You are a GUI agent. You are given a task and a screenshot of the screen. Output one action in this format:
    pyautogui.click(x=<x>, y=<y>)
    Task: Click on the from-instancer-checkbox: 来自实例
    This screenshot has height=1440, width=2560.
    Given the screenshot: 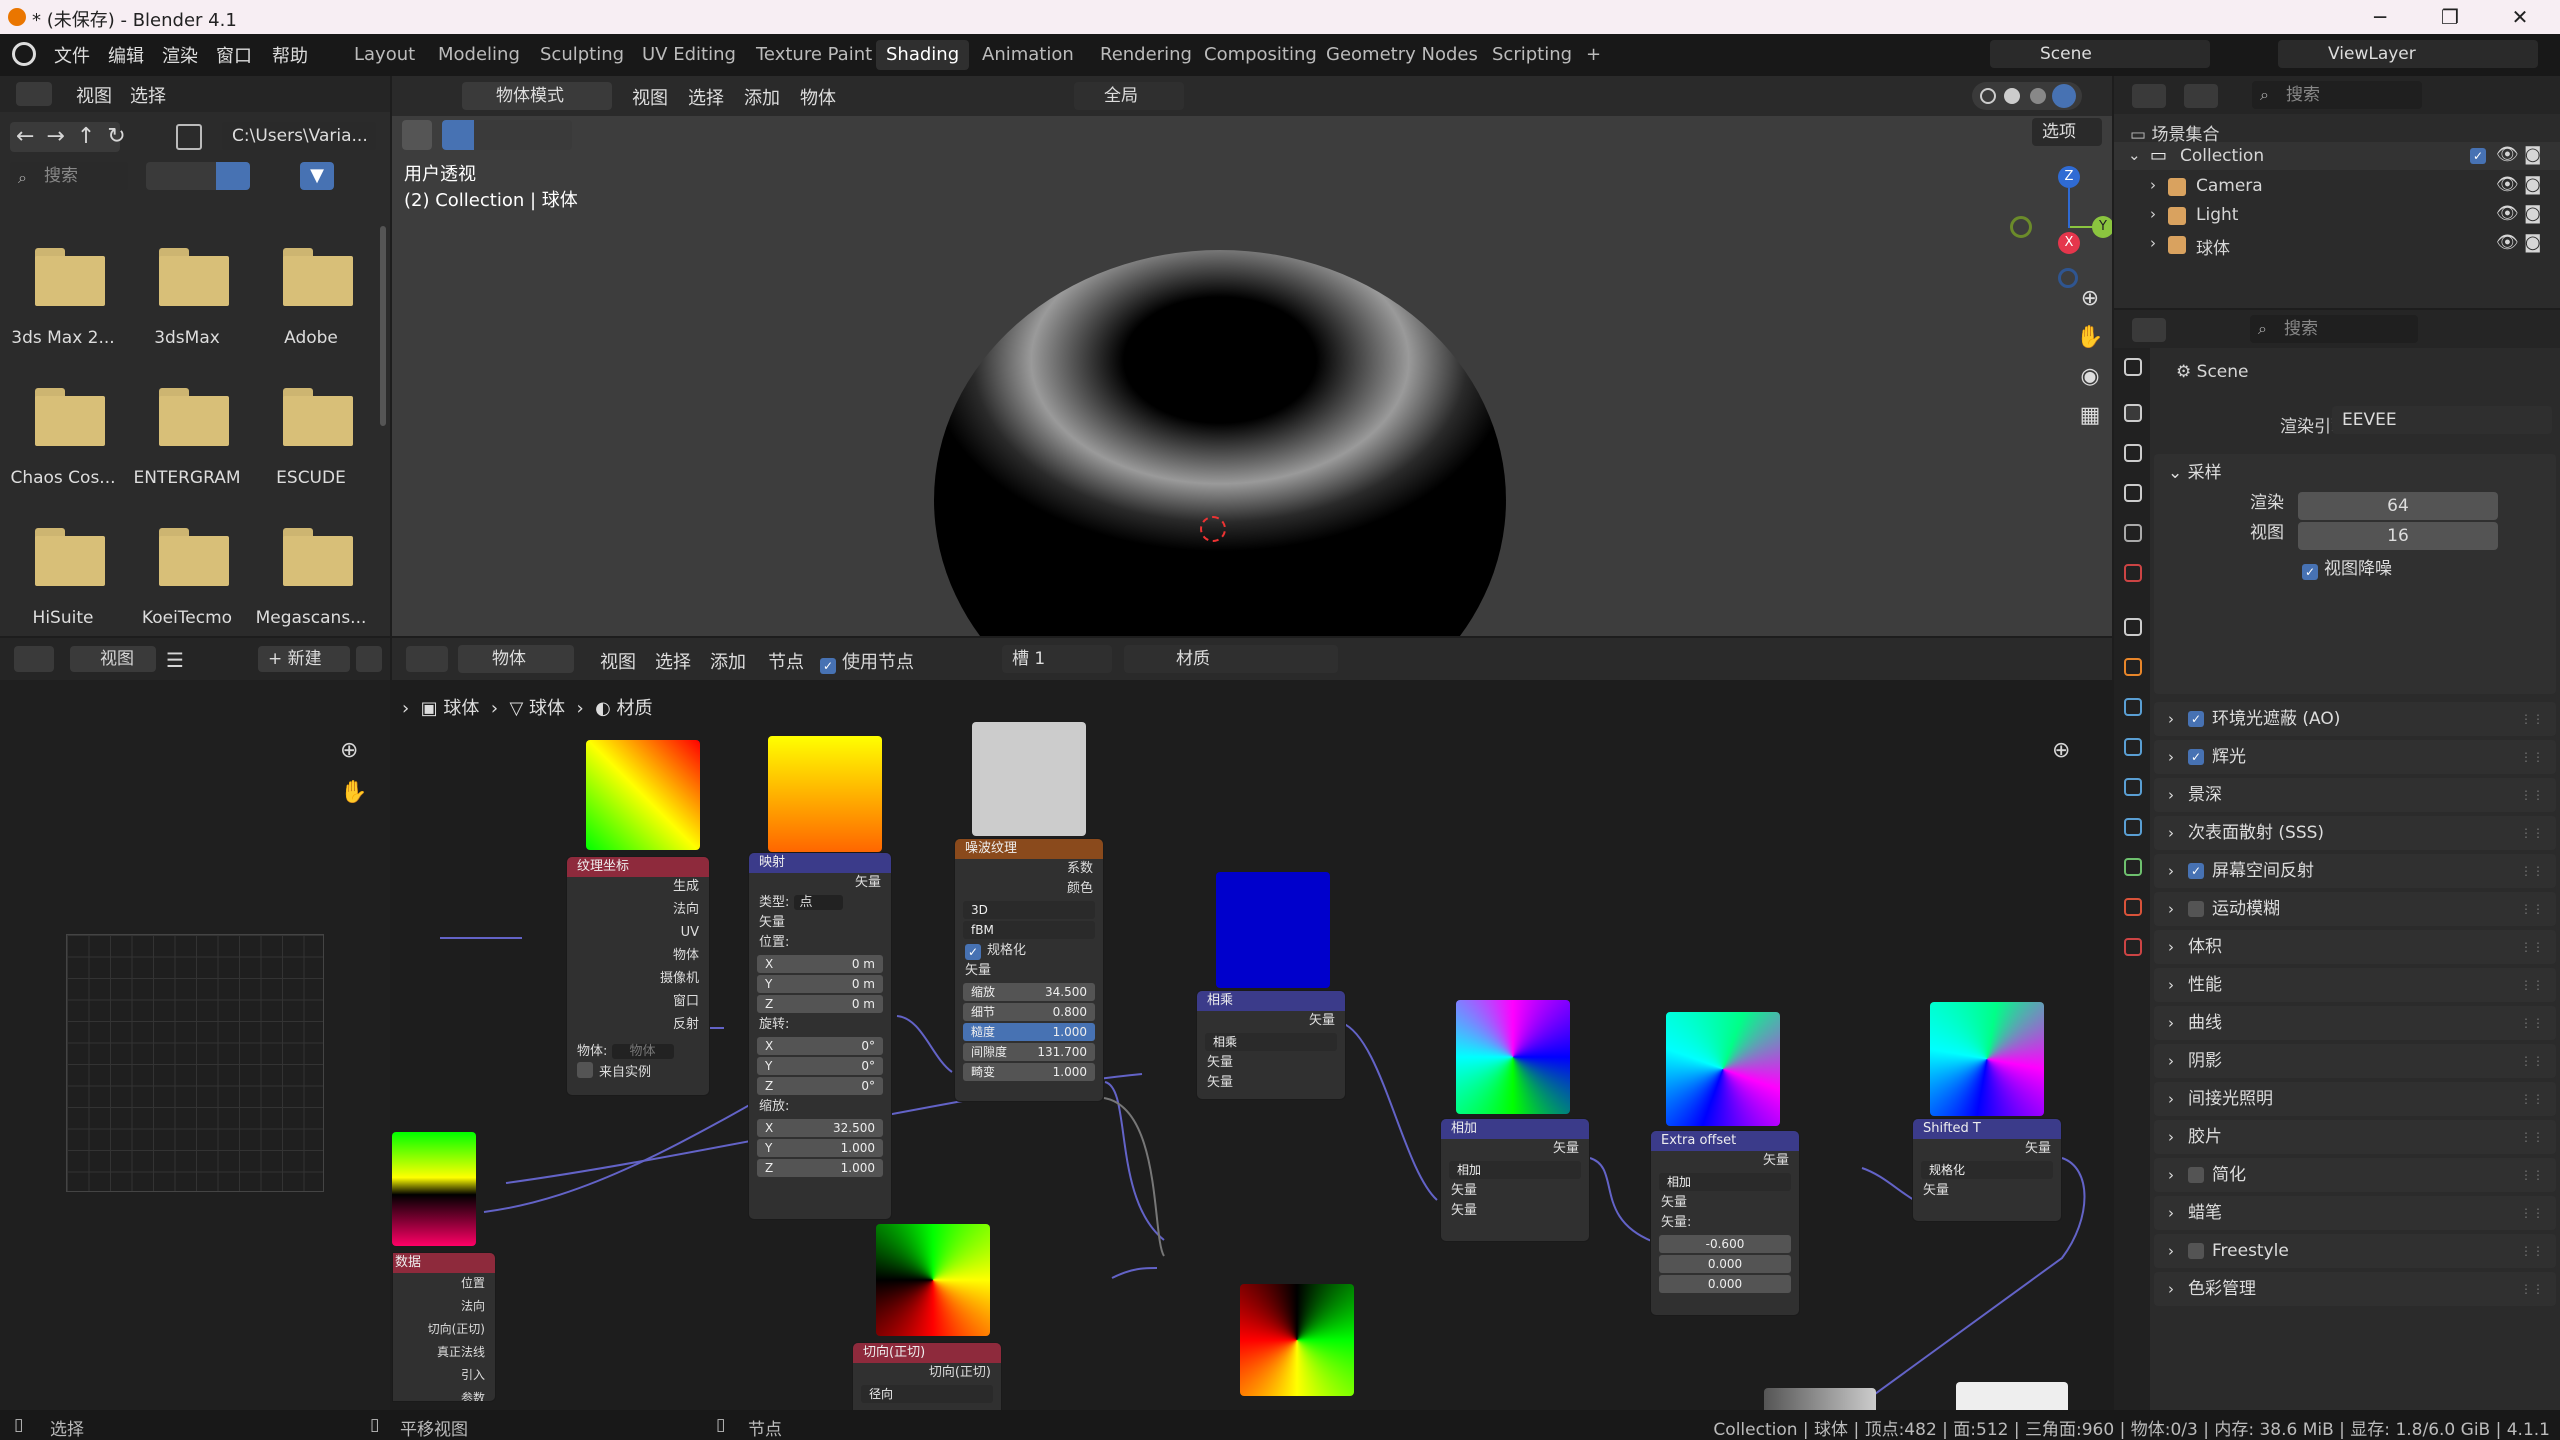 What is the action you would take?
    pyautogui.click(x=638, y=1072)
    